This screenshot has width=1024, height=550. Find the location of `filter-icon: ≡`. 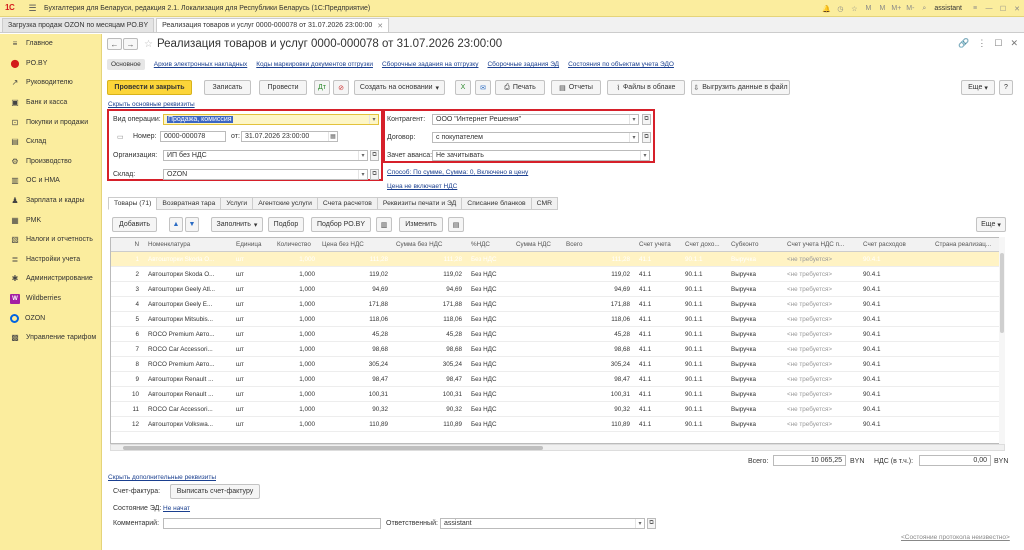

filter-icon: ≡ is located at coordinates (975, 8).